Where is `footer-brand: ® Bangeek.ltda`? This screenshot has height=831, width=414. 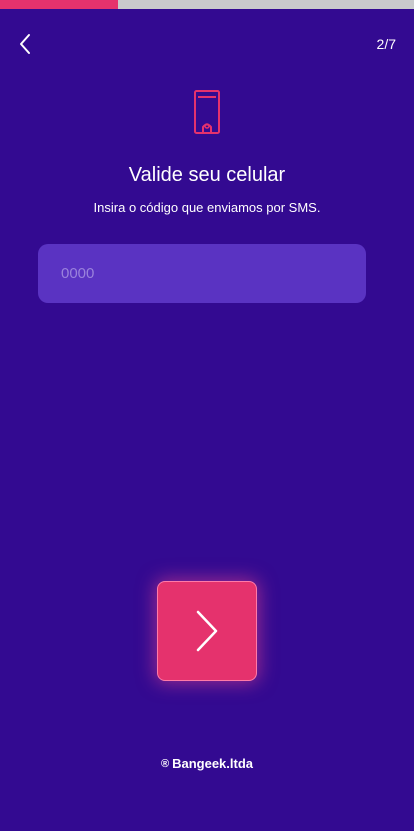
footer-brand: ® Bangeek.ltda is located at coordinates (207, 764).